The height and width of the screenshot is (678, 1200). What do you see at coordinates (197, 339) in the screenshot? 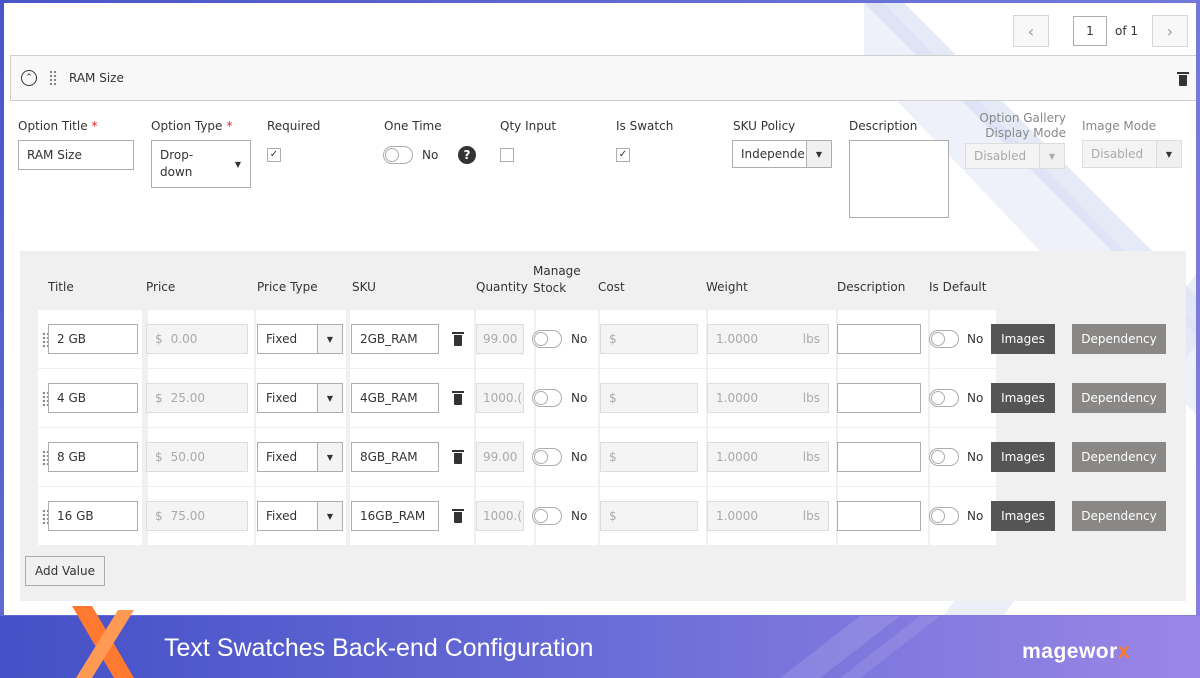
I see `value-price-input: $0.00` at bounding box center [197, 339].